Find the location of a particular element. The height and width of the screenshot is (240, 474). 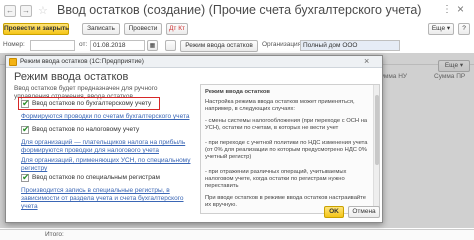

date-label: от: is located at coordinates (83, 44).